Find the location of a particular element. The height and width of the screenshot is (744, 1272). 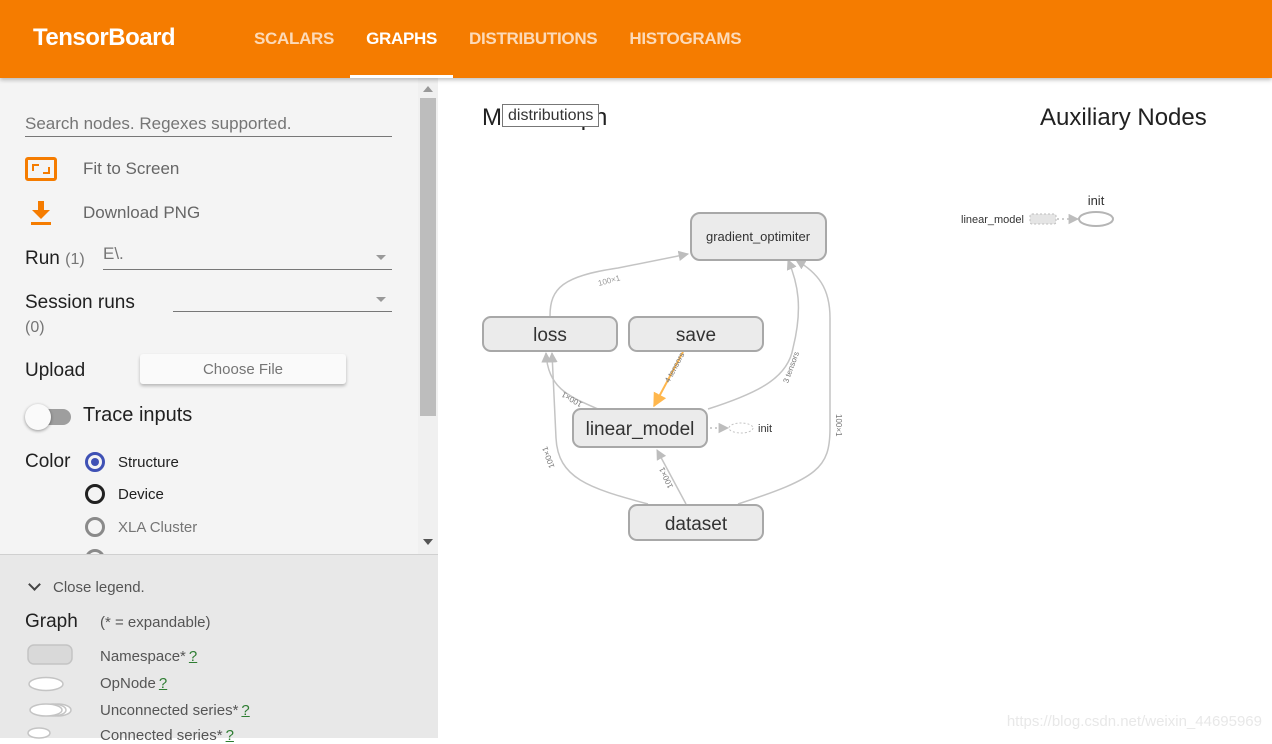

download-png-button: Download PNG is located at coordinates (112, 213).